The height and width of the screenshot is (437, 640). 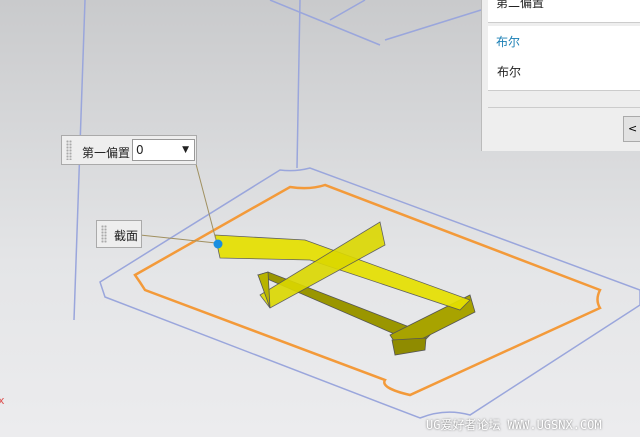 What do you see at coordinates (509, 72) in the screenshot?
I see `boolean-label: 布尔` at bounding box center [509, 72].